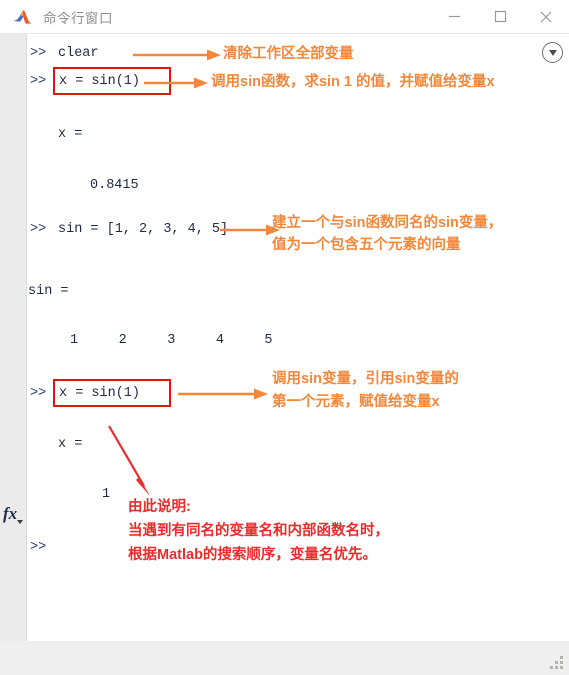  Describe the element at coordinates (387, 223) in the screenshot. I see `annotation-sin-variable-line1: 建立一个与sin函数同名的sin变量，` at that location.